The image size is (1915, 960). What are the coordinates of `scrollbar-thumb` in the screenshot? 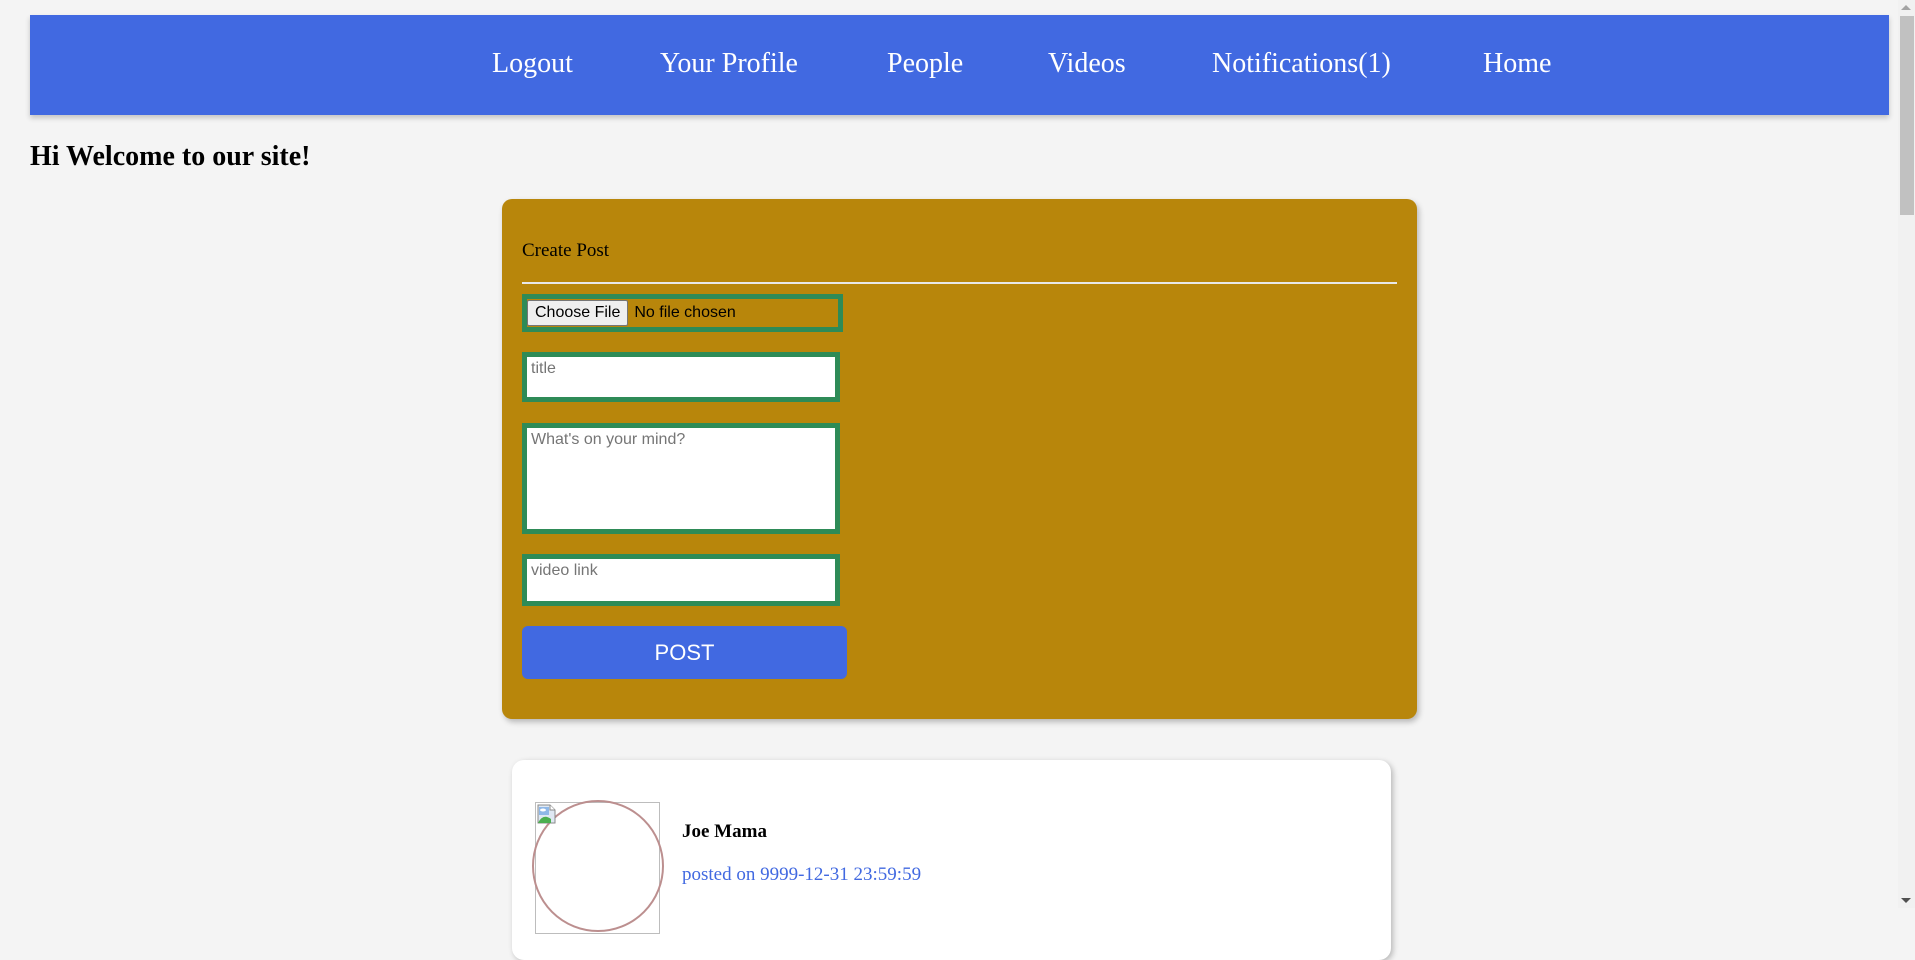 It's located at (1907, 115).